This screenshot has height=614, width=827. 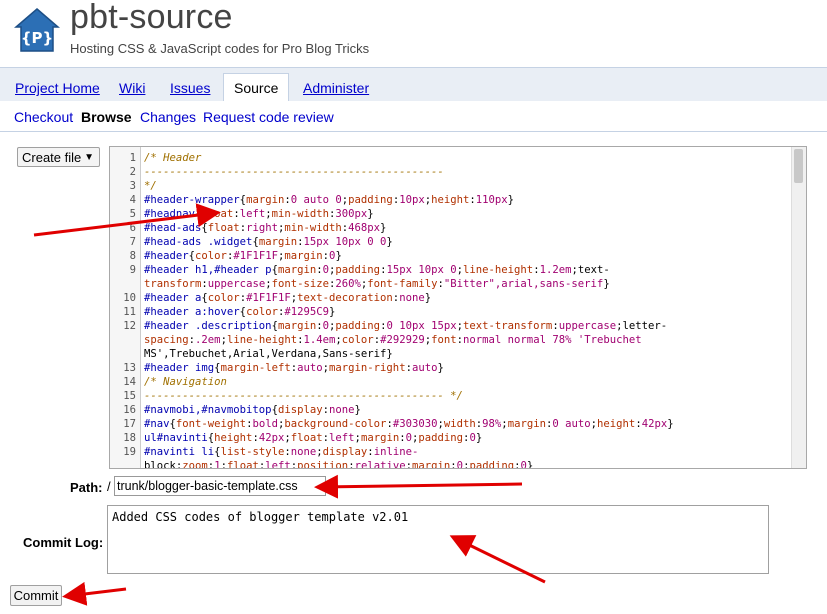 What do you see at coordinates (798, 307) in the screenshot?
I see `editor-scrollbar` at bounding box center [798, 307].